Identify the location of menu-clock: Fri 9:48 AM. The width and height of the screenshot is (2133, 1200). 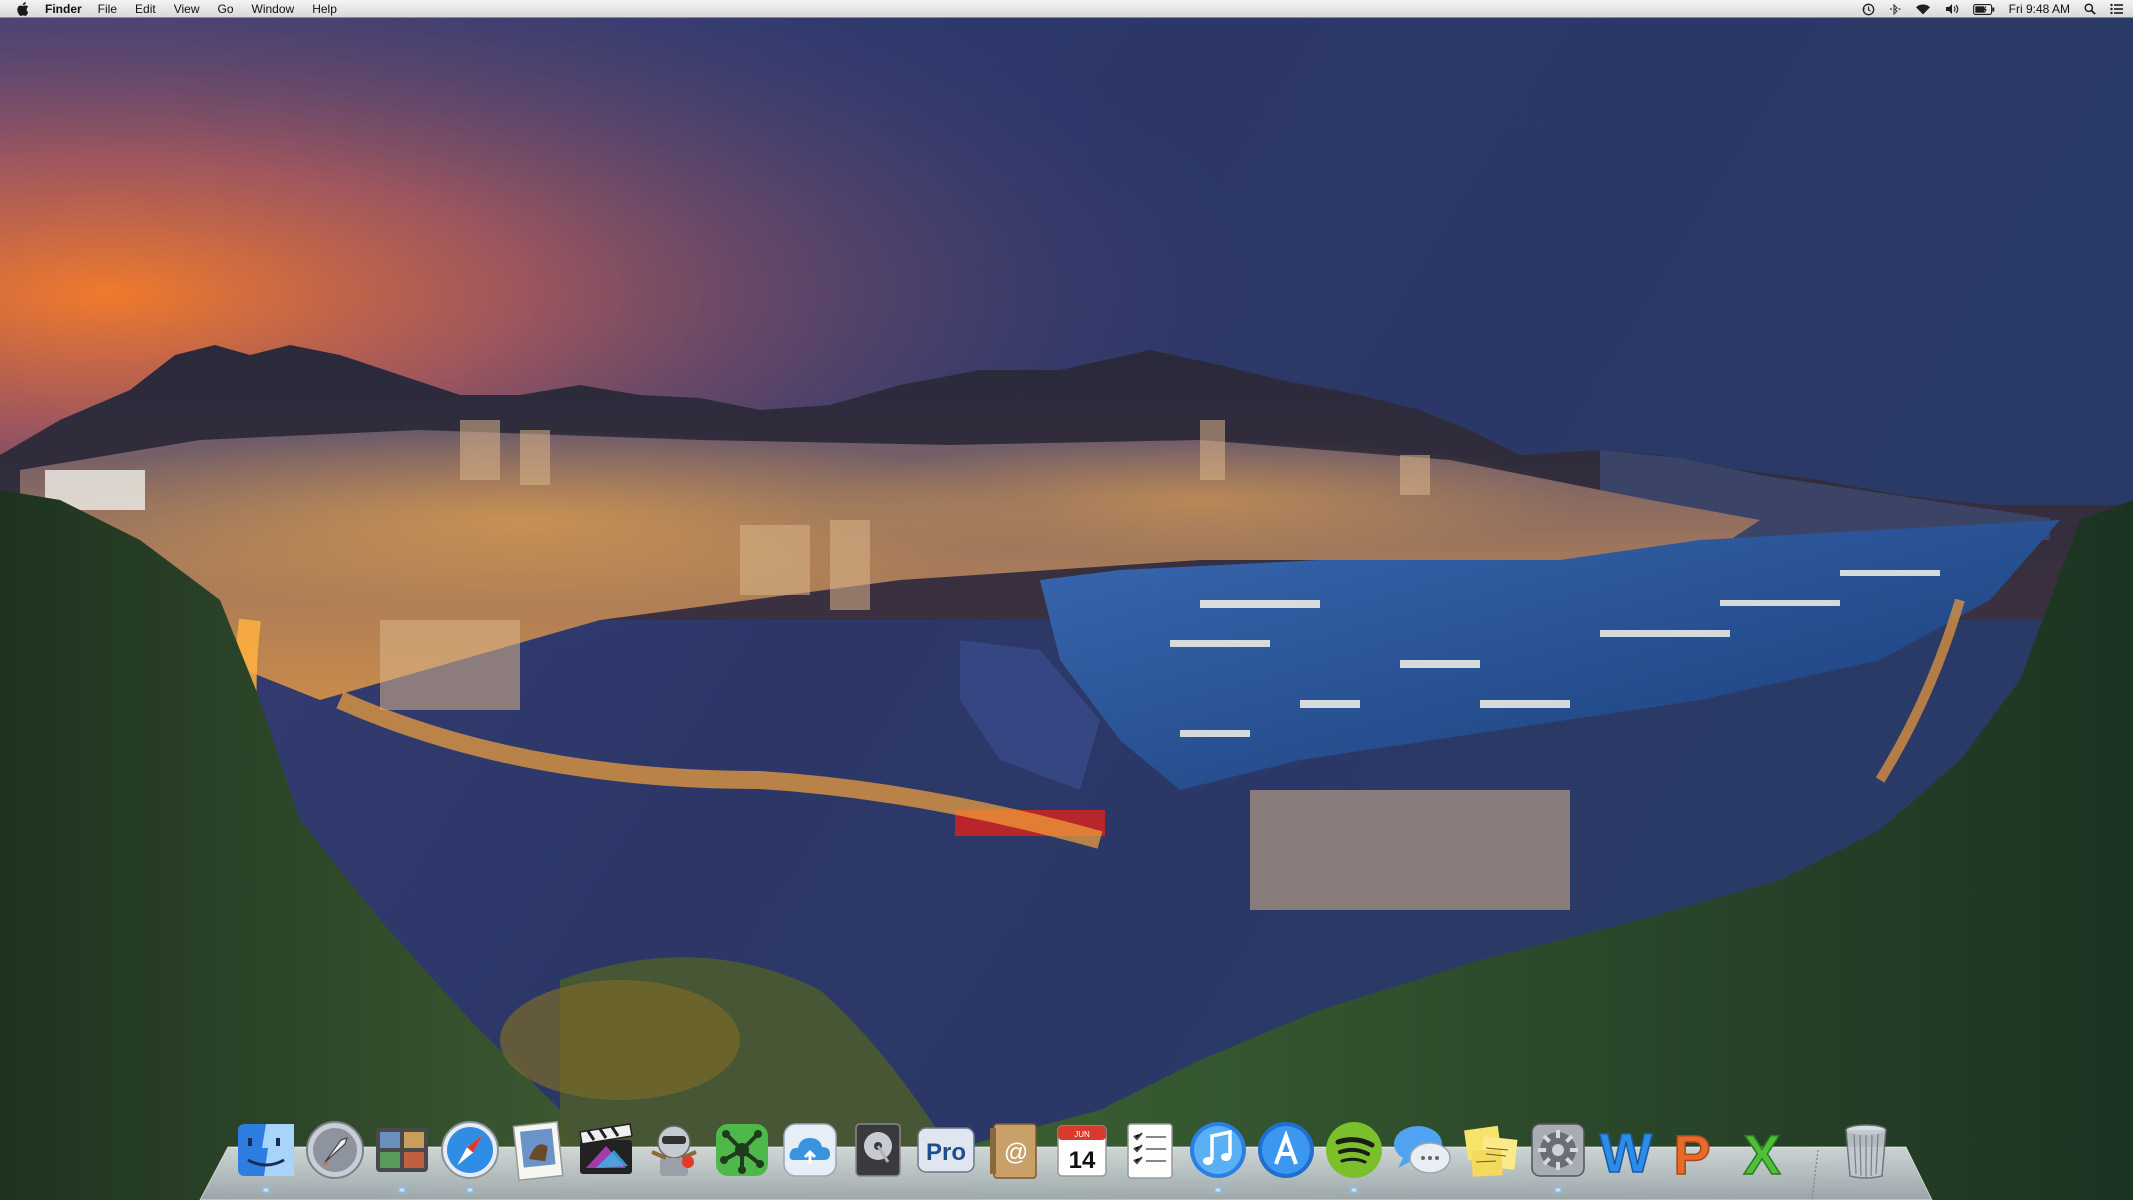
(2039, 9).